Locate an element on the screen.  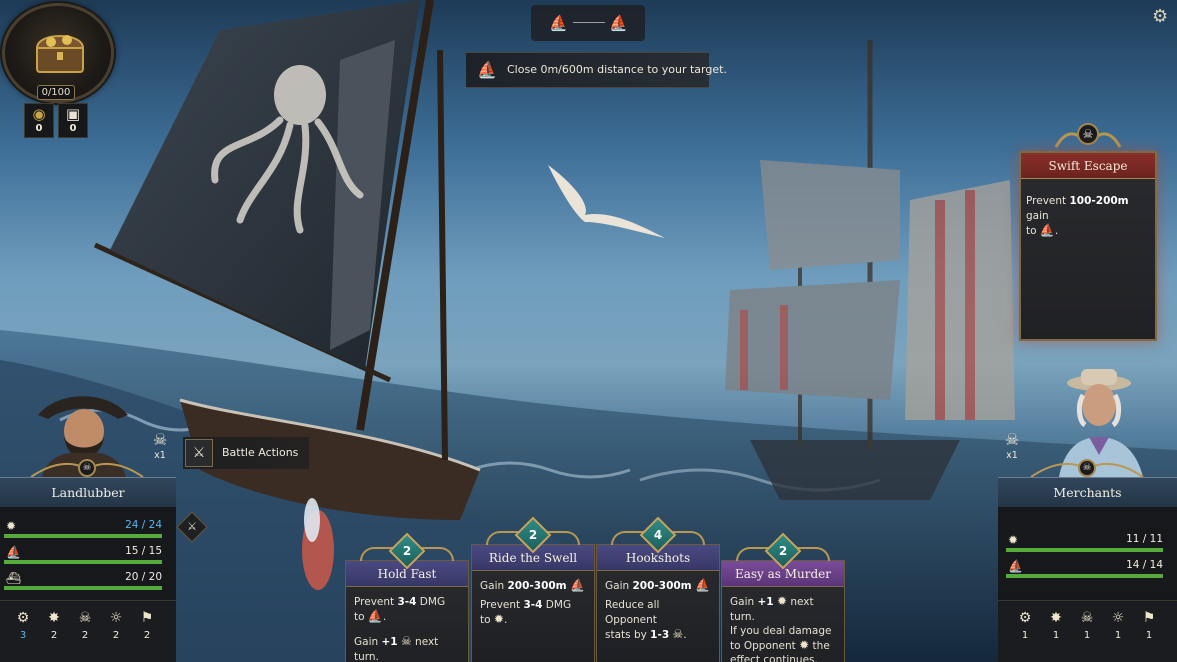
opponent-effects: ⚙ 1 ✸ 1 ☠ 1 ☼ 1 ⚑ 1 is located at coordinates (1087, 631).